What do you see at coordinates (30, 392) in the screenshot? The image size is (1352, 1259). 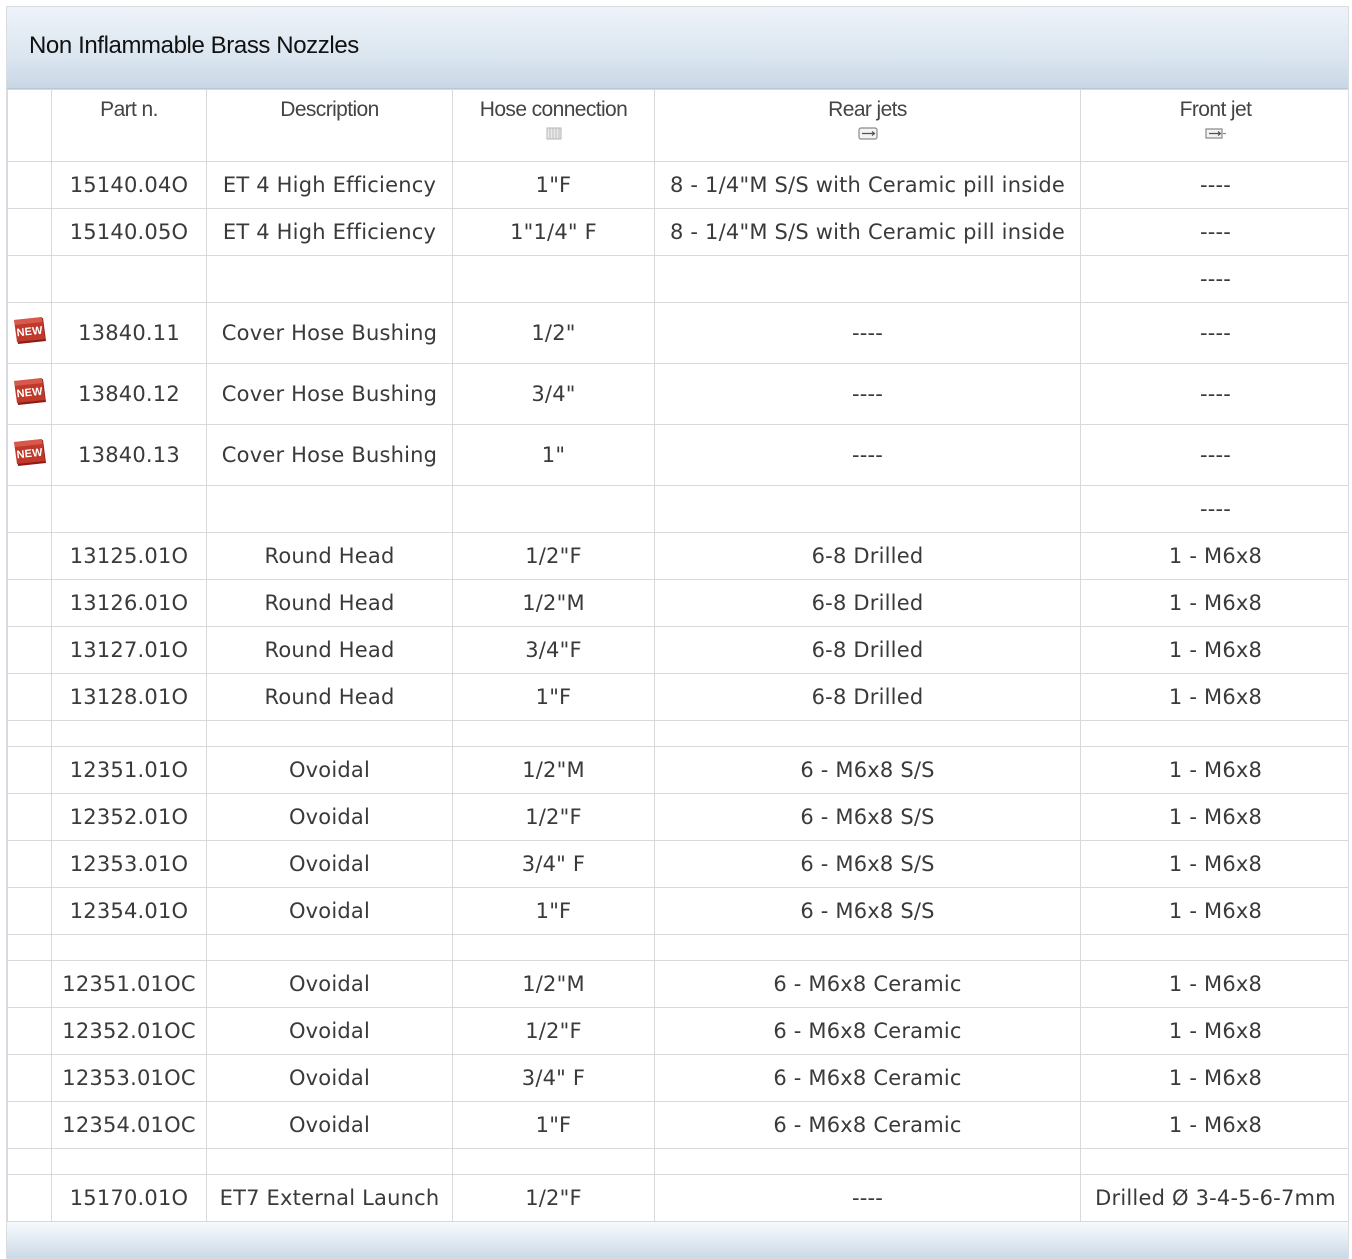 I see `new-badge-icon: NEW` at bounding box center [30, 392].